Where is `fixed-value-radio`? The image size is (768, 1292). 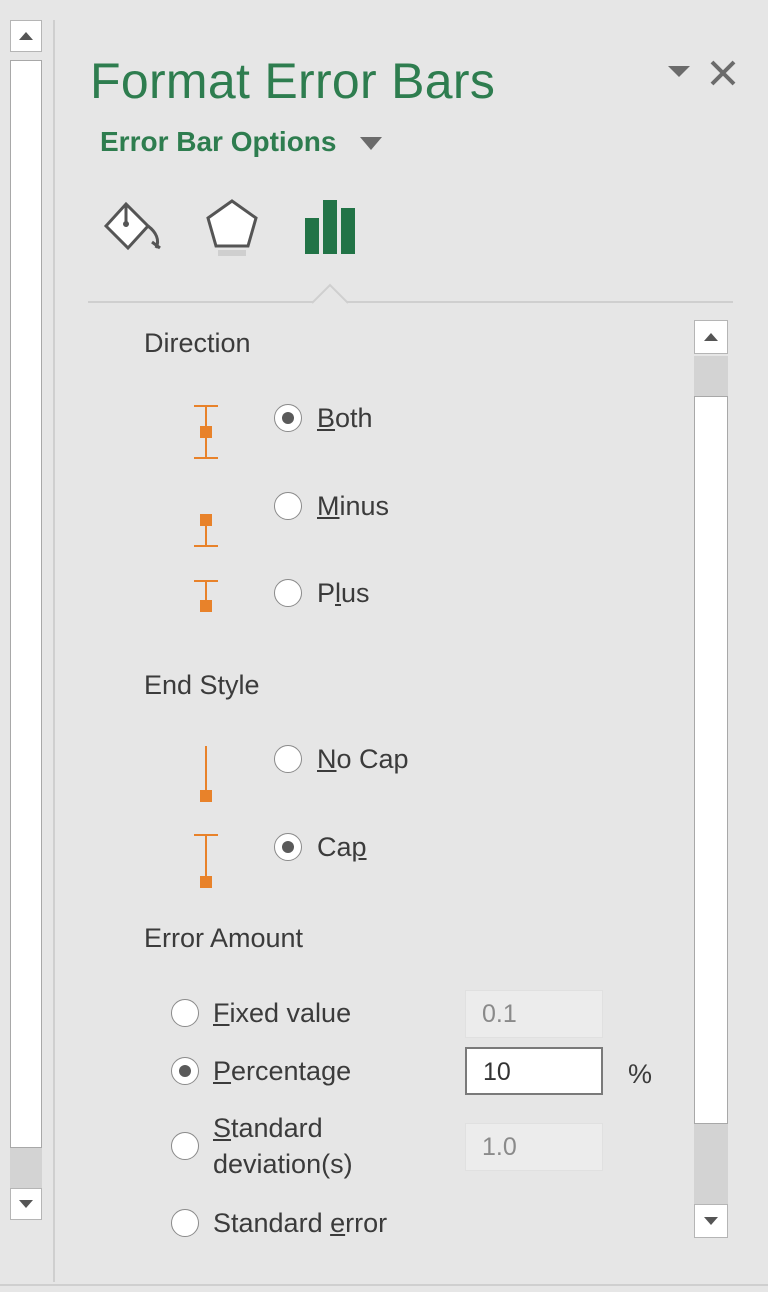
fixed-value-radio is located at coordinates (185, 1013).